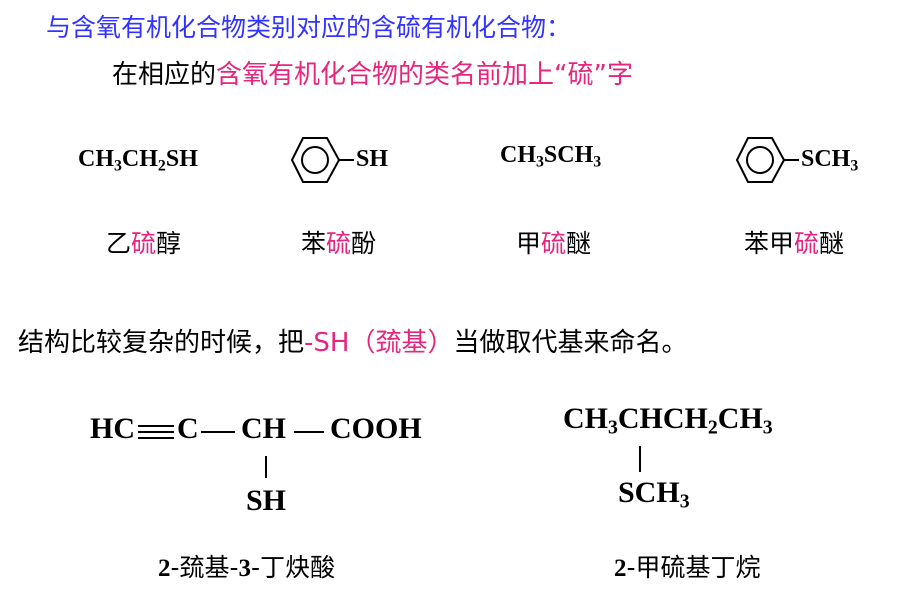 Image resolution: width=920 pixels, height=608 pixels. Describe the element at coordinates (112, 428) in the screenshot. I see `compound1-hc: HC` at that location.